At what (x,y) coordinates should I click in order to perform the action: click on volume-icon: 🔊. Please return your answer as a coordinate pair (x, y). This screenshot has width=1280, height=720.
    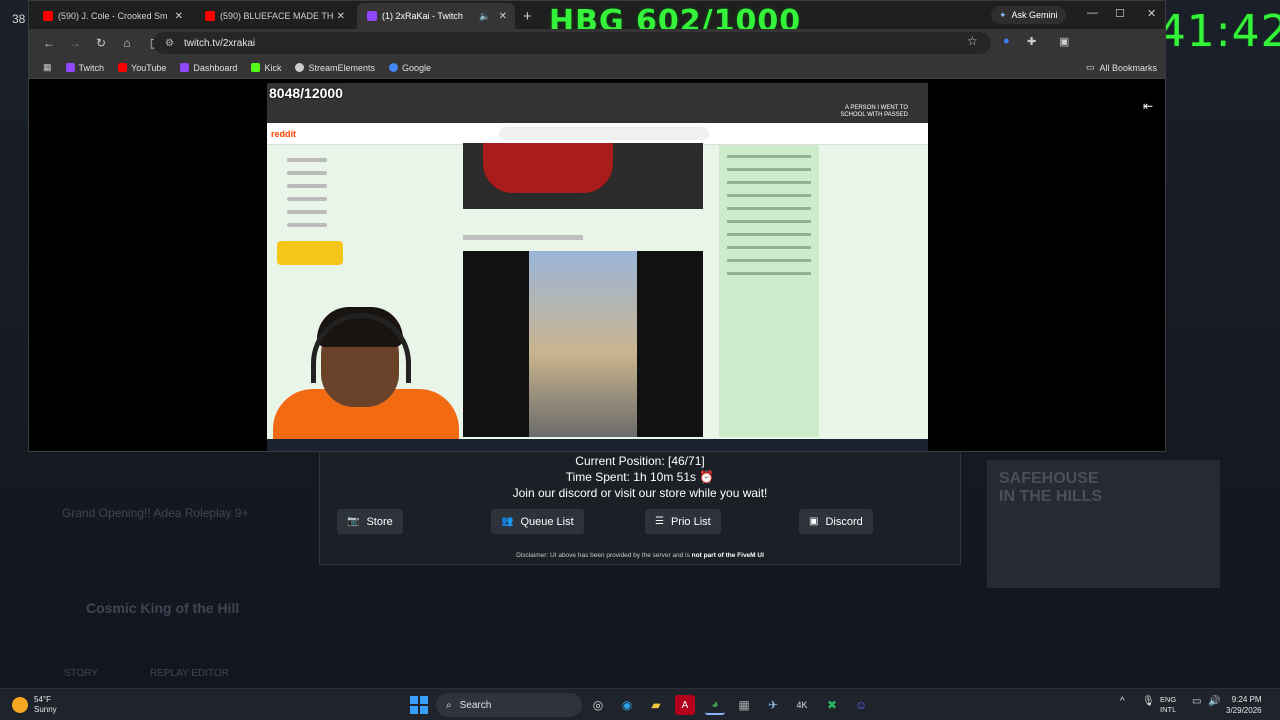
    Looking at the image, I should click on (1214, 701).